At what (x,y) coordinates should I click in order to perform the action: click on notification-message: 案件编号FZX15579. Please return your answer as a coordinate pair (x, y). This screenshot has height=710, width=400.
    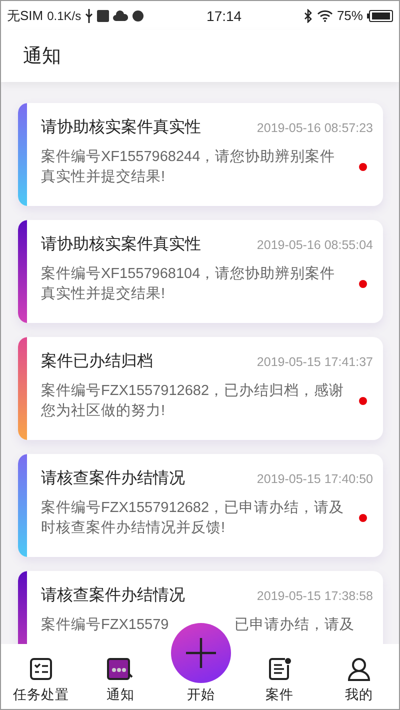
    Looking at the image, I should click on (105, 625).